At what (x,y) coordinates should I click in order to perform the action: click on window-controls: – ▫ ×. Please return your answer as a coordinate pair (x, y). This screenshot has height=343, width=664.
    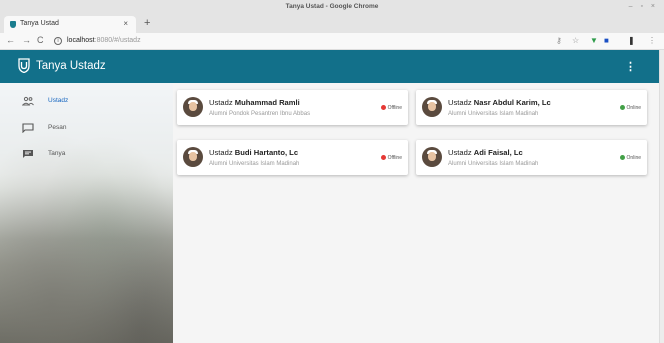
    Looking at the image, I should click on (643, 6).